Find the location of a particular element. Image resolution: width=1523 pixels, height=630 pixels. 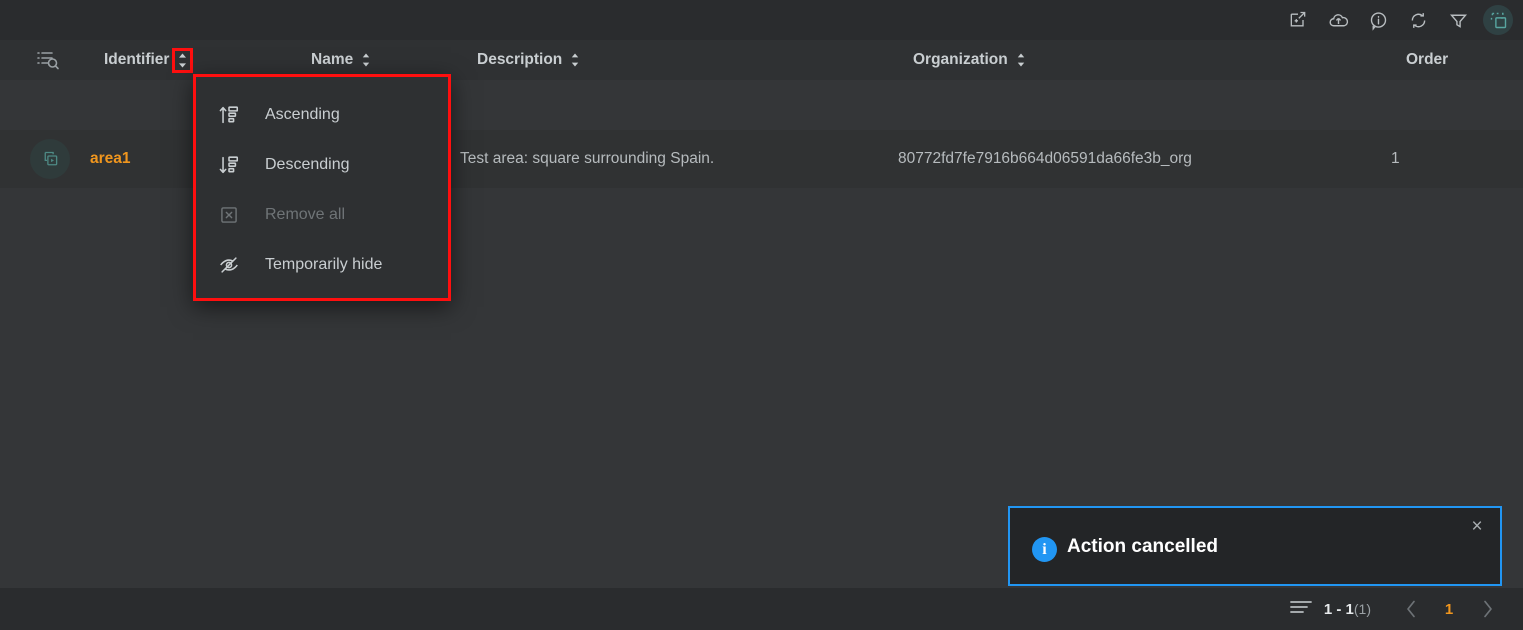

menu-item-temporarily-hide-label: Temporarily hide is located at coordinates (324, 264).